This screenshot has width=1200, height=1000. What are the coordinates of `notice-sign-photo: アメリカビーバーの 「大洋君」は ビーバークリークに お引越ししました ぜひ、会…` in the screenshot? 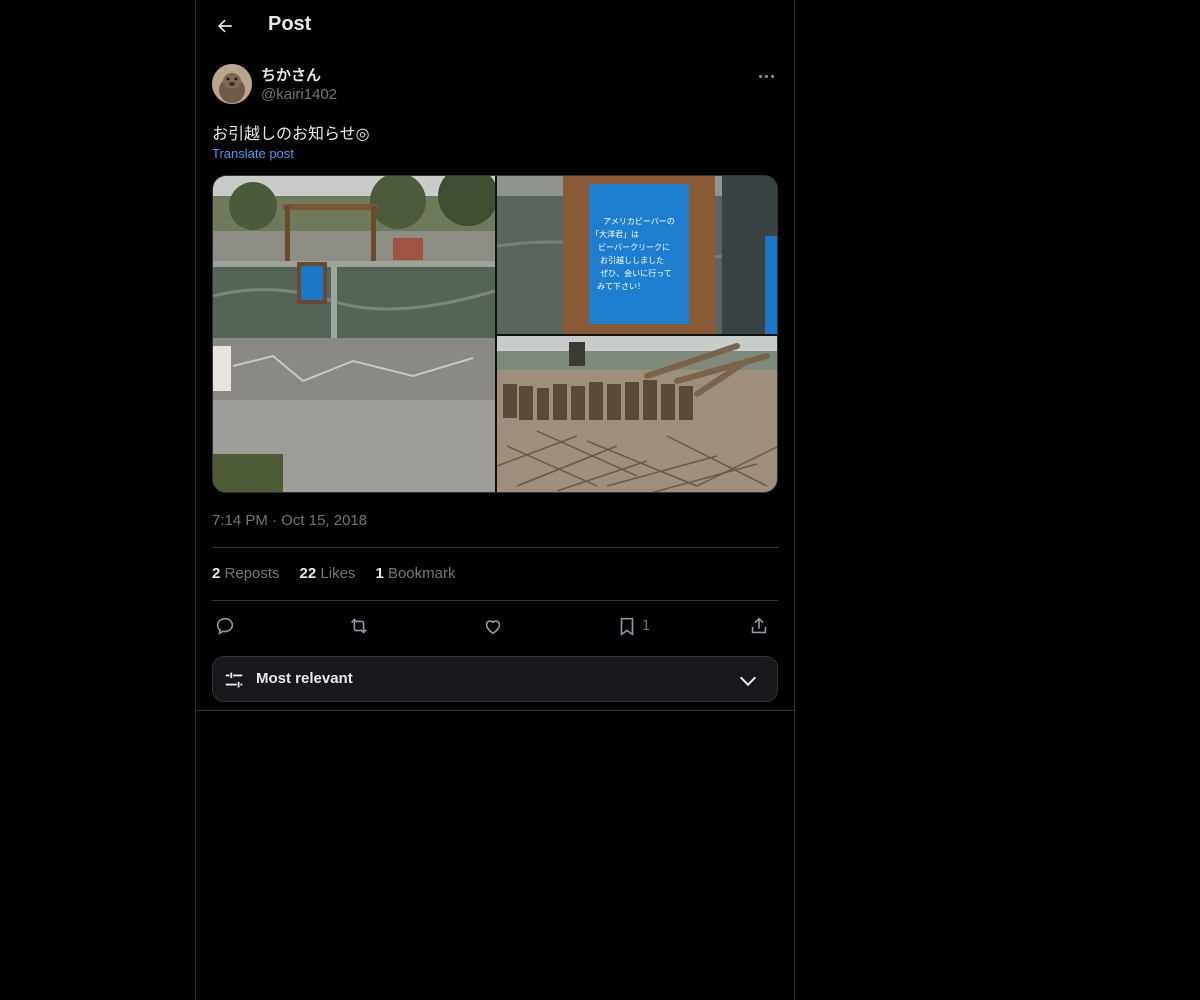 It's located at (637, 255).